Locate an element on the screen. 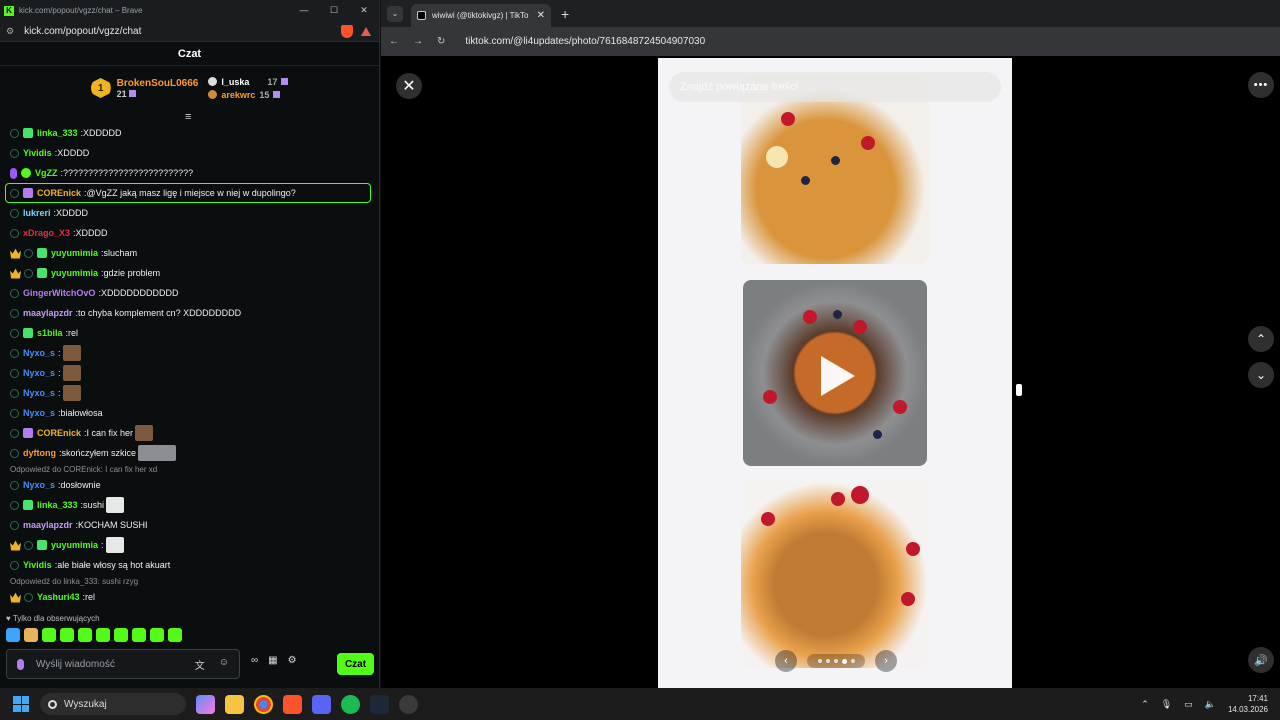 This screenshot has width=1280, height=720. minimize-icon: — is located at coordinates (304, 10).